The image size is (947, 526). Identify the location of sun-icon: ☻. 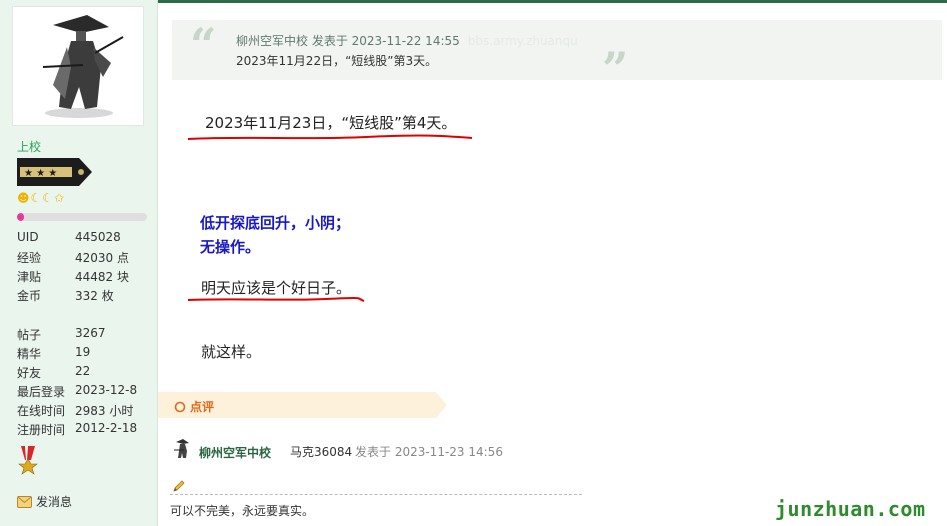
(23, 198).